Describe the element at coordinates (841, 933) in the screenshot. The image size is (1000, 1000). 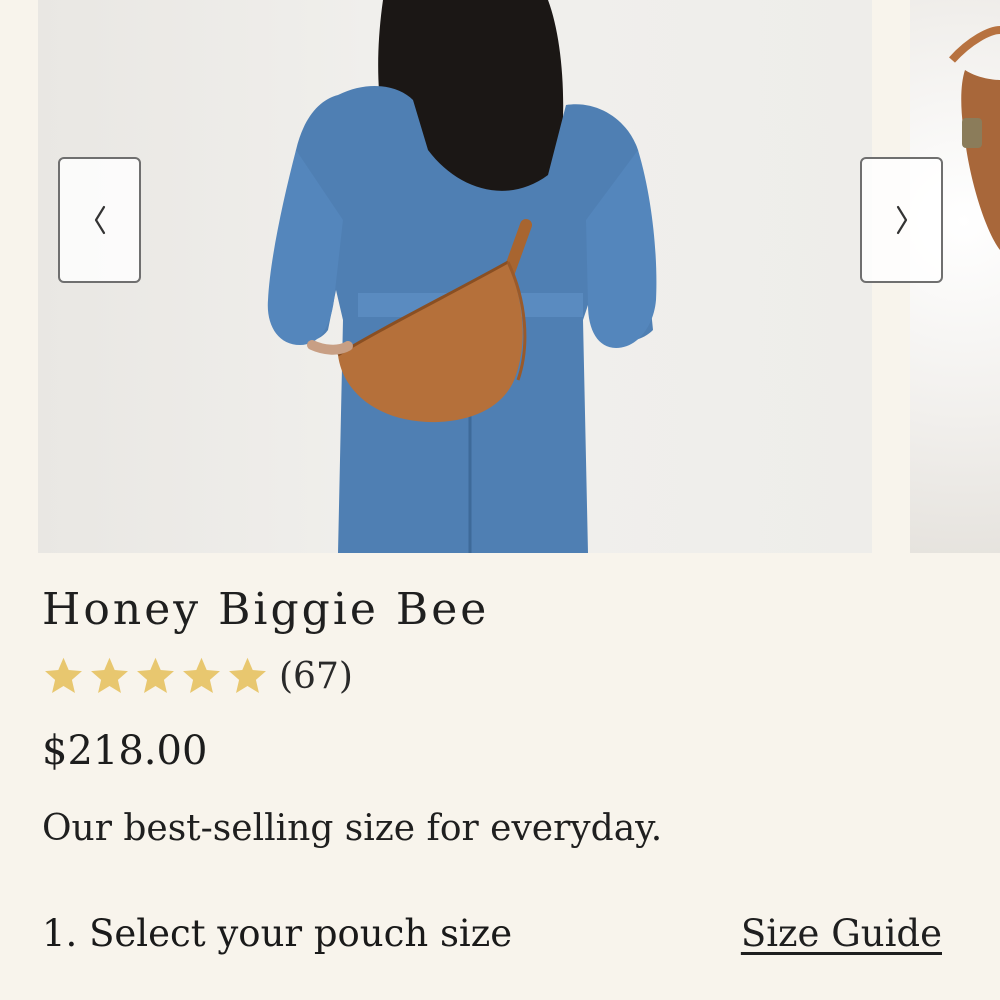
I see `size-guide-link: Size Guide` at that location.